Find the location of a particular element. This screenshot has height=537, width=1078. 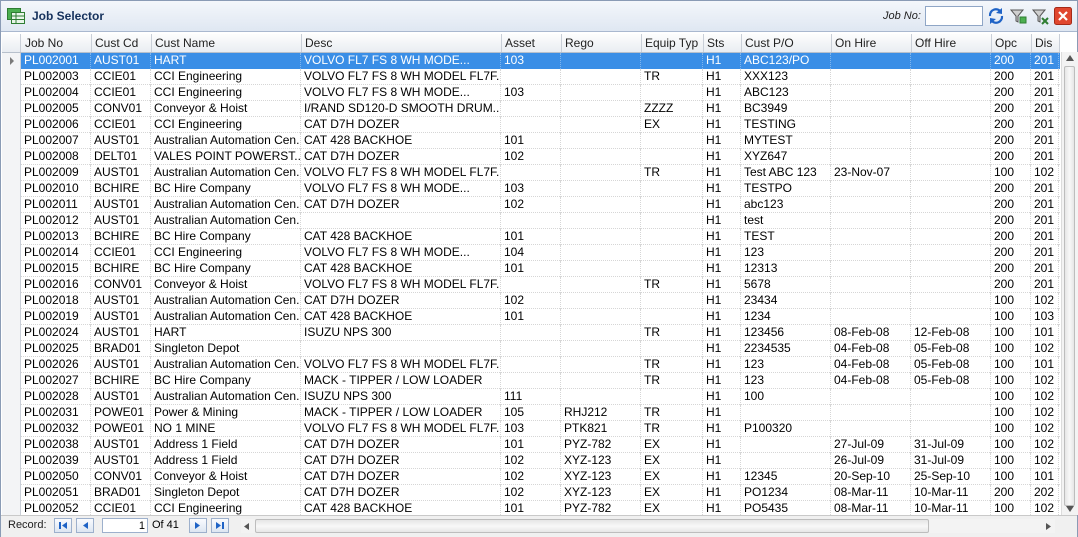

column-header-opc: Opc is located at coordinates (1012, 43).